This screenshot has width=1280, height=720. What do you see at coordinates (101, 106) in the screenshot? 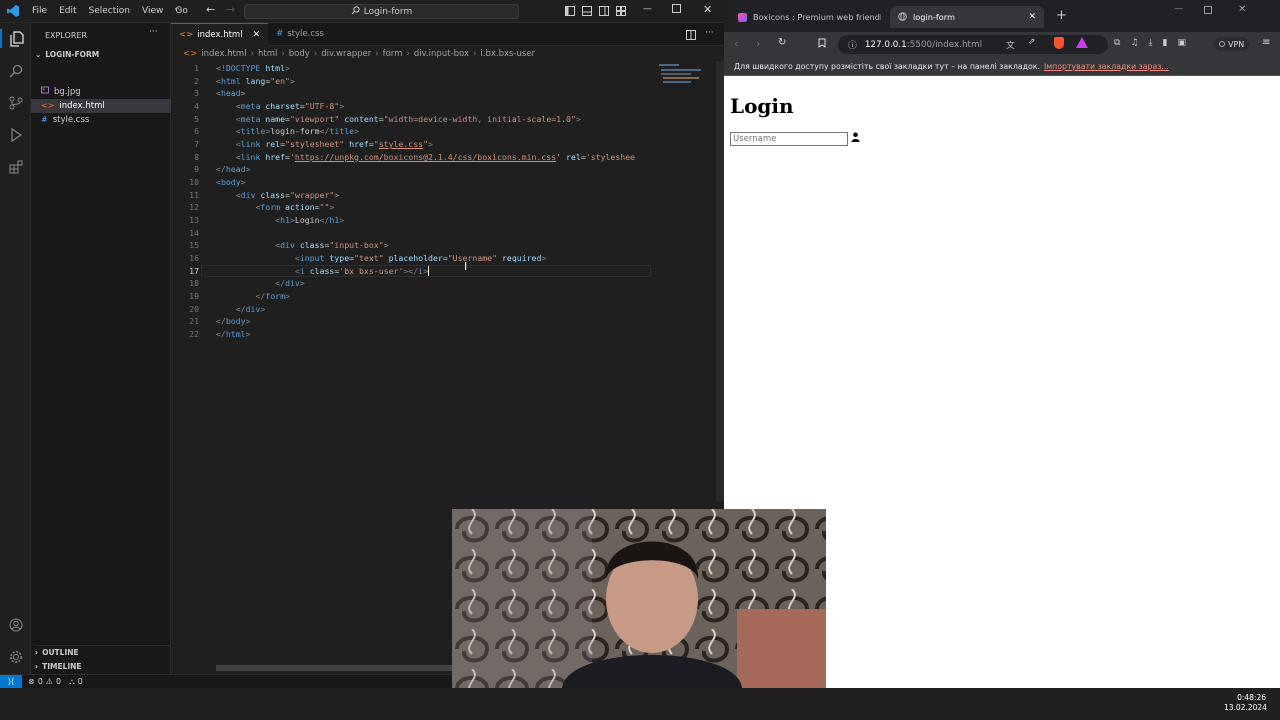
I see `file-item-index-html: <> index.html` at bounding box center [101, 106].